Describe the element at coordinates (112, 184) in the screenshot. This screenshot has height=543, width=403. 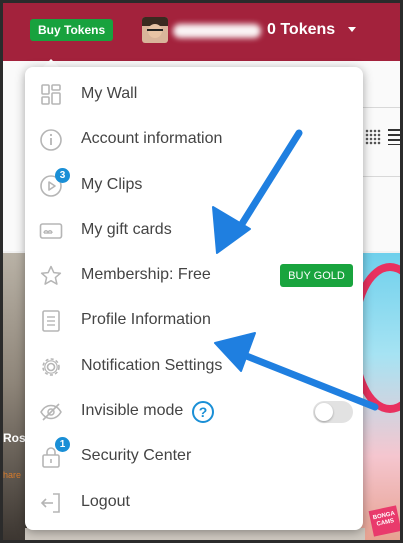
I see `menu-item-label: My Clips` at that location.